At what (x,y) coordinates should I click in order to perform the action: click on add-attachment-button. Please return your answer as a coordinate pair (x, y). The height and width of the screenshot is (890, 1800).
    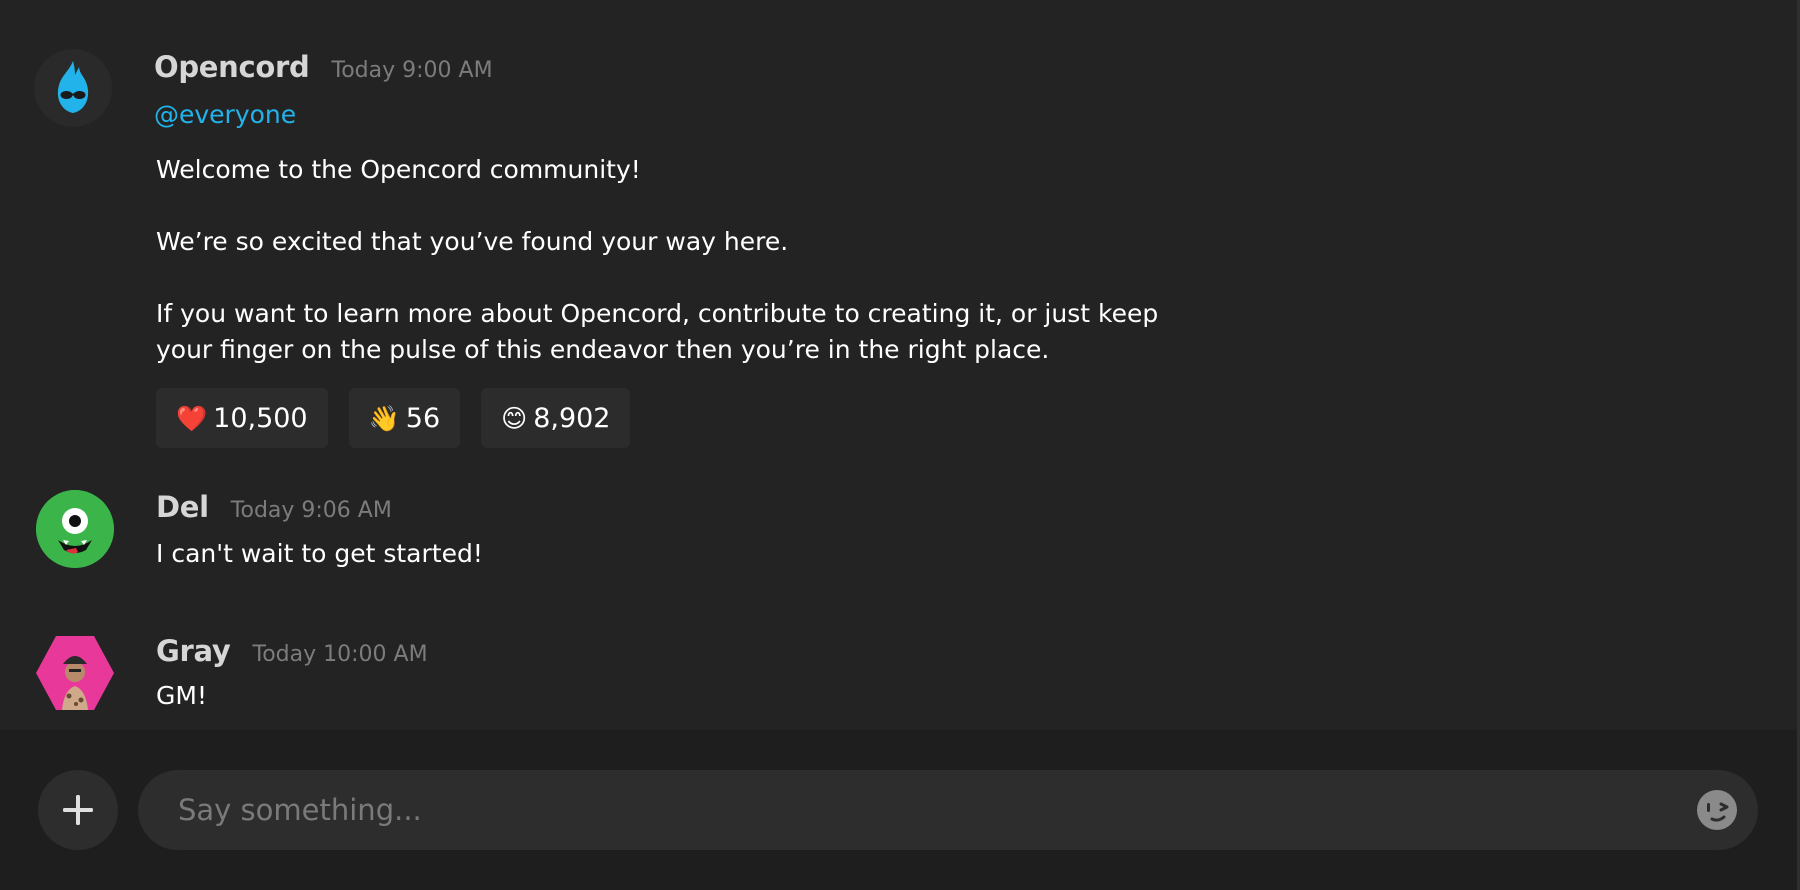
    Looking at the image, I should click on (78, 810).